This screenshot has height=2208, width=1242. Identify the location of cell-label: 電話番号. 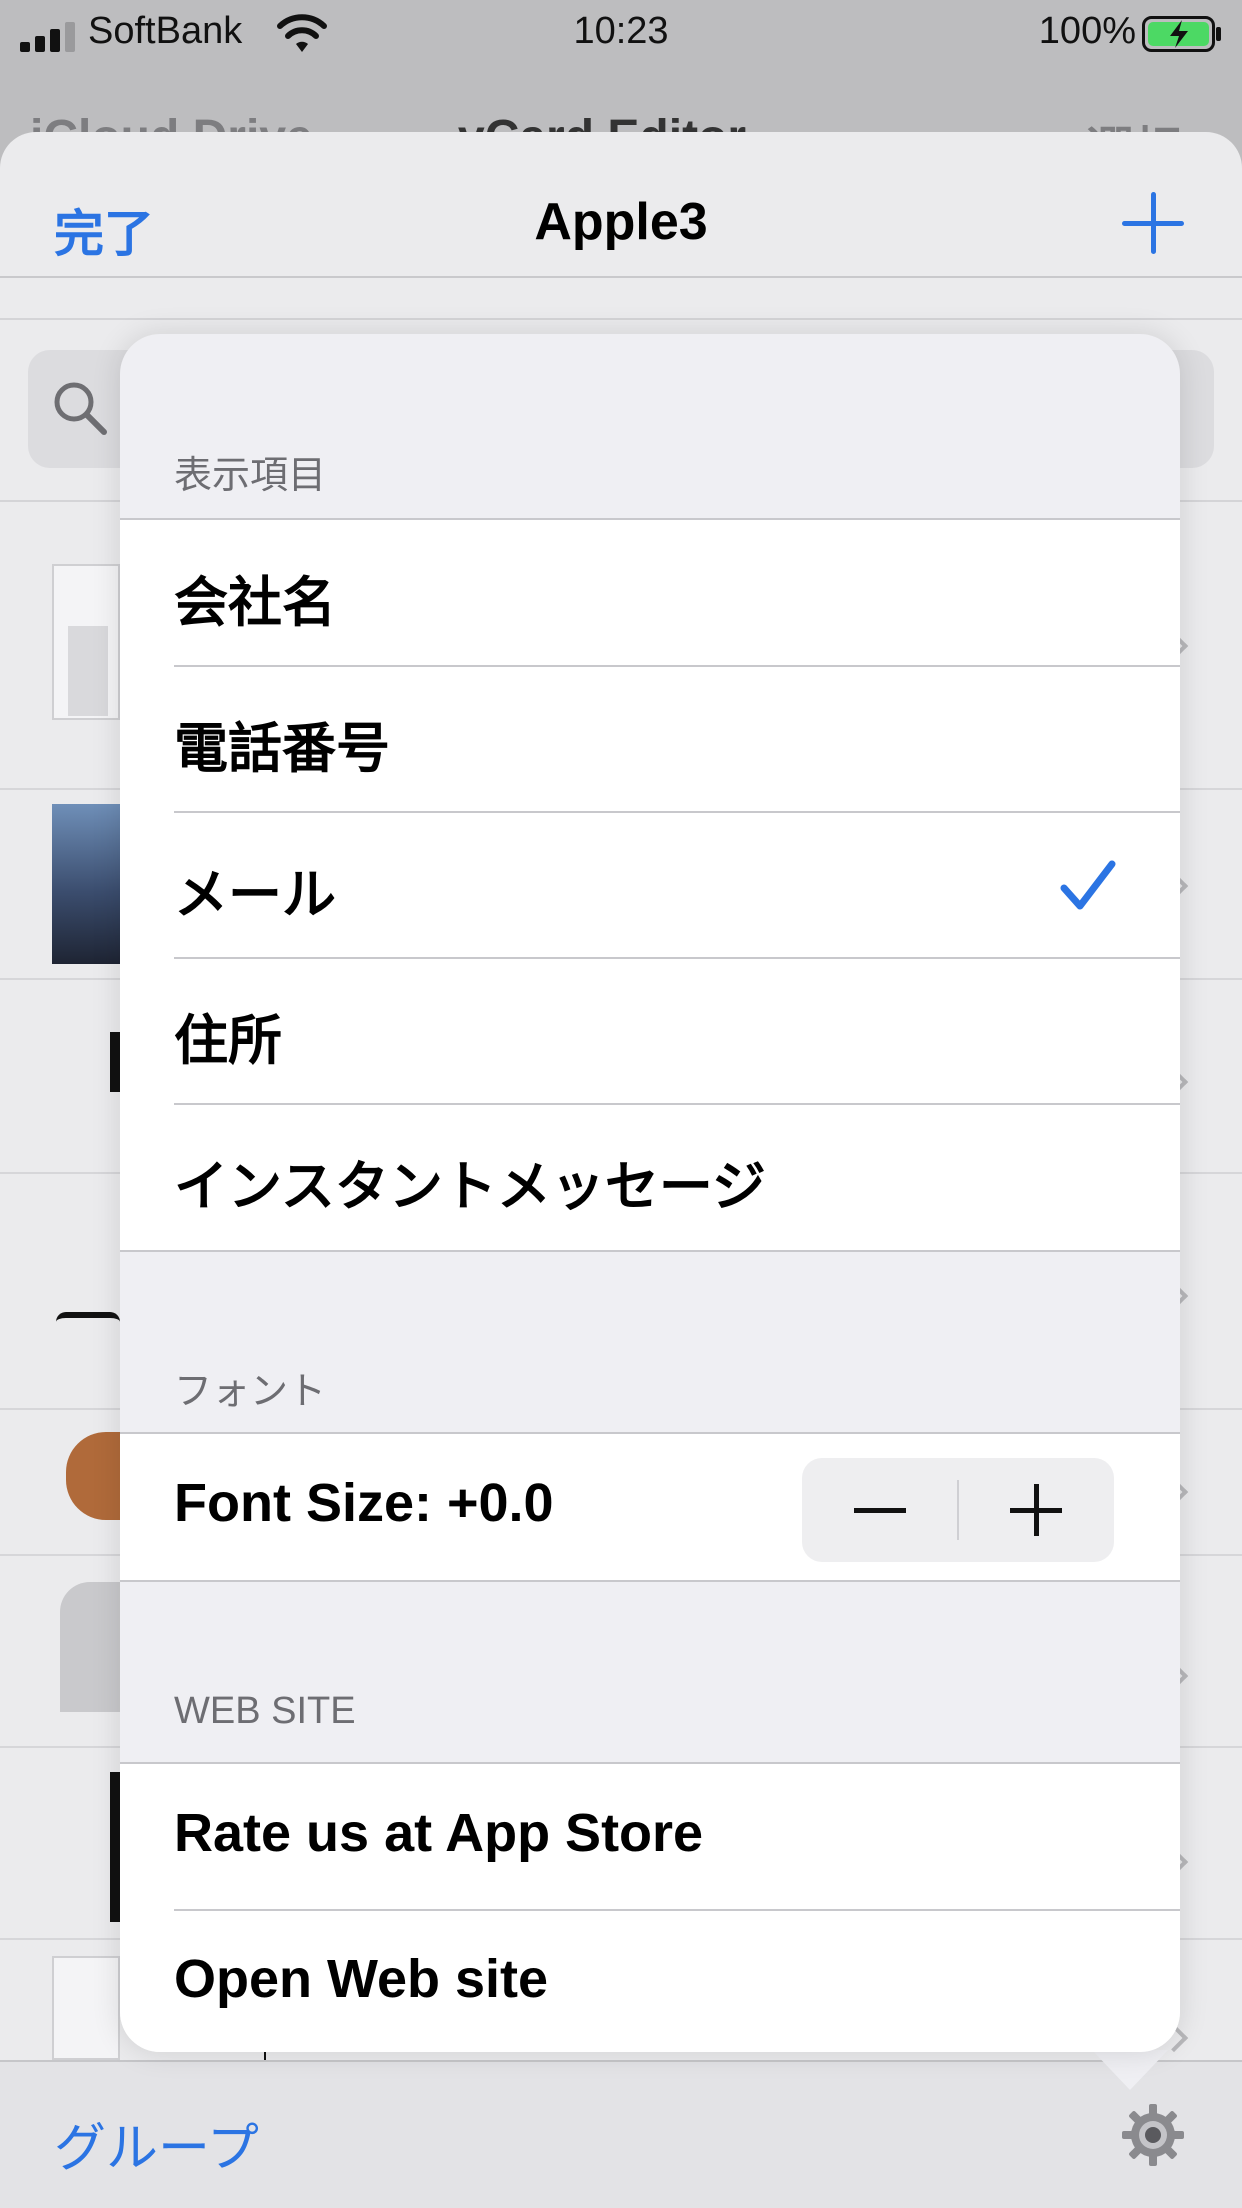
(282, 749).